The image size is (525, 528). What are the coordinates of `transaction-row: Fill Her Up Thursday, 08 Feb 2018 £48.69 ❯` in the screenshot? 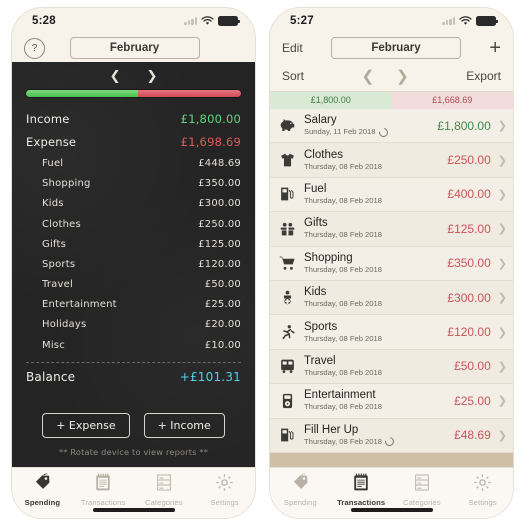 It's located at (391, 435).